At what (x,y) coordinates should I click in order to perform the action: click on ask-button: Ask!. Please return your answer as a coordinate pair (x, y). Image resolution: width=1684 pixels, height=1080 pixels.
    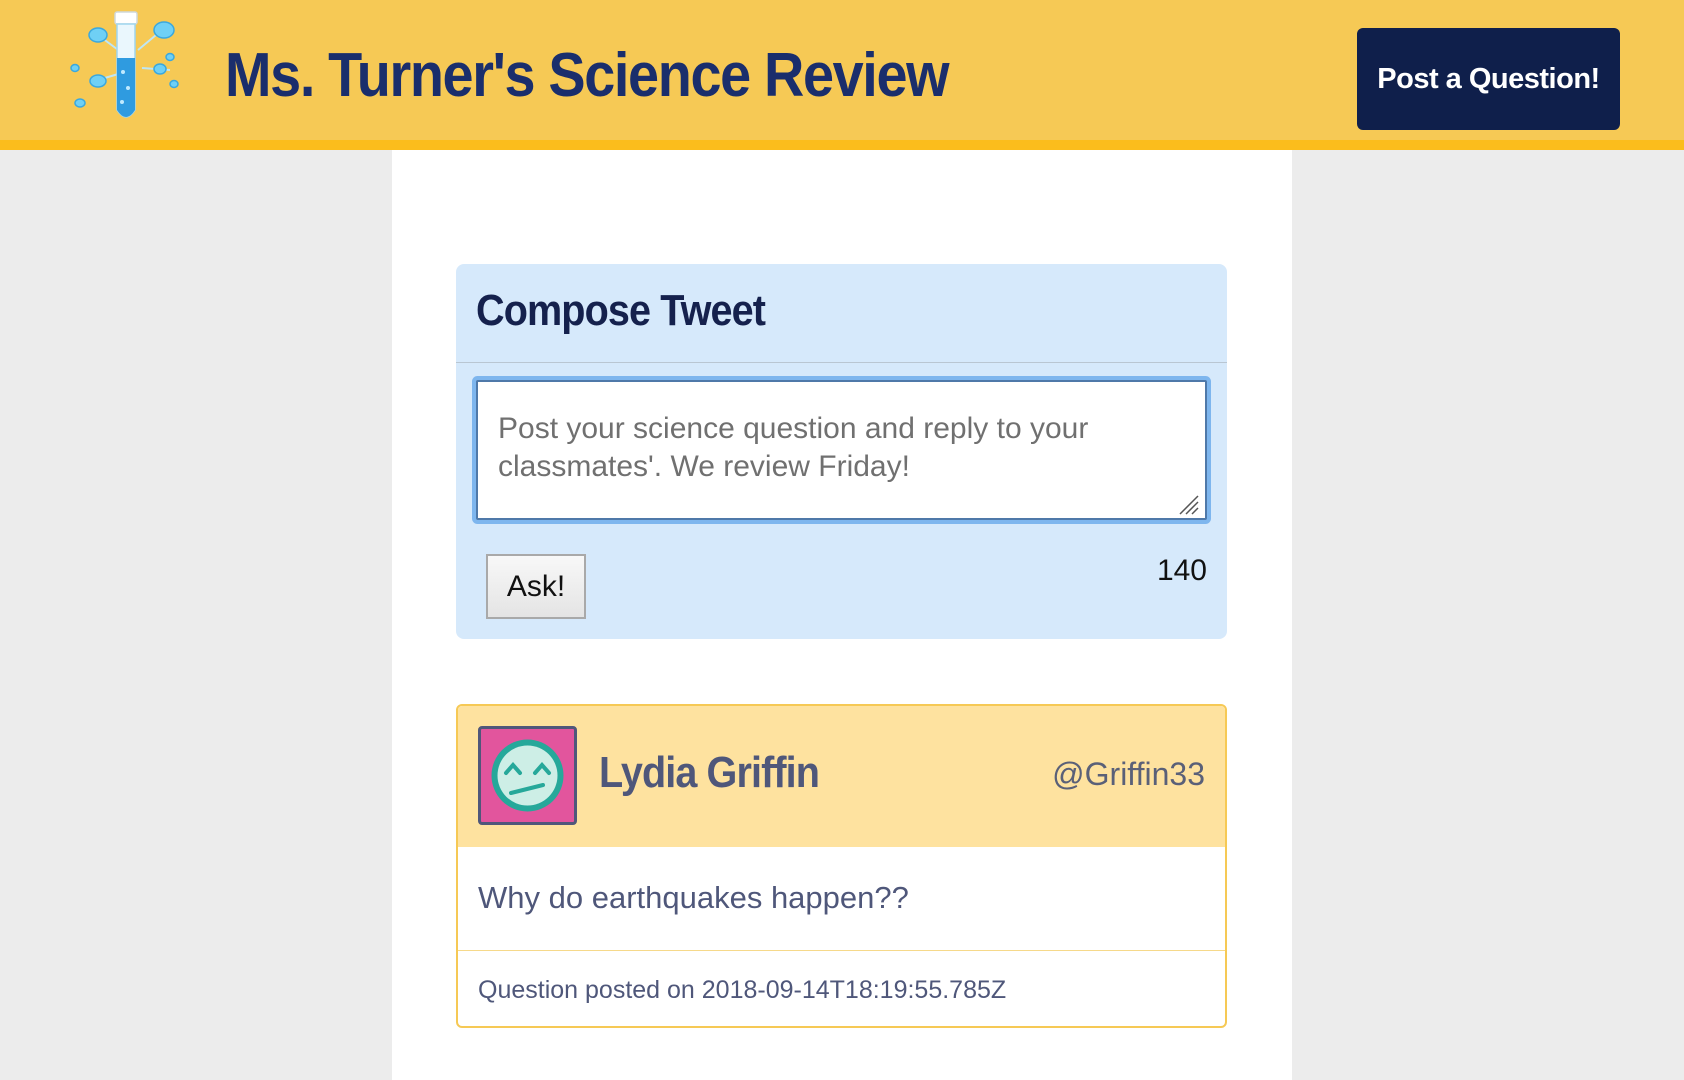
    Looking at the image, I should click on (536, 586).